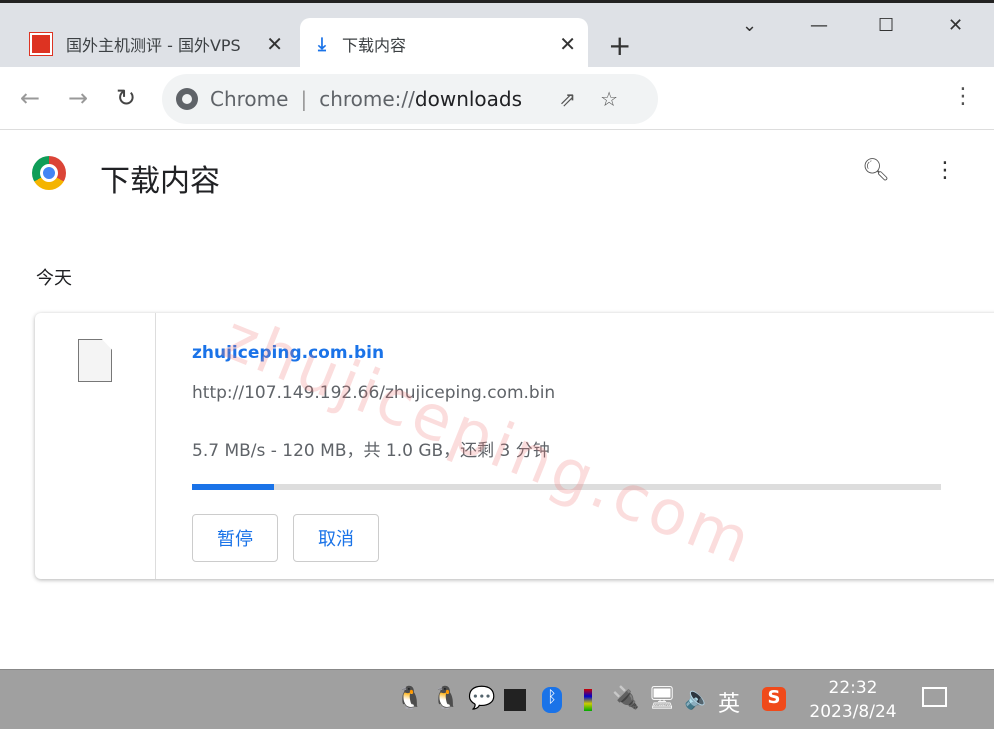 This screenshot has height=729, width=994. What do you see at coordinates (322, 44) in the screenshot?
I see `download-icon: ⤓` at bounding box center [322, 44].